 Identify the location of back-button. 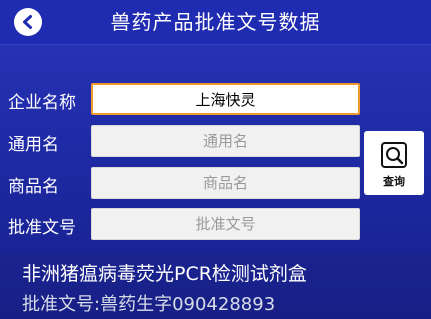
(28, 22).